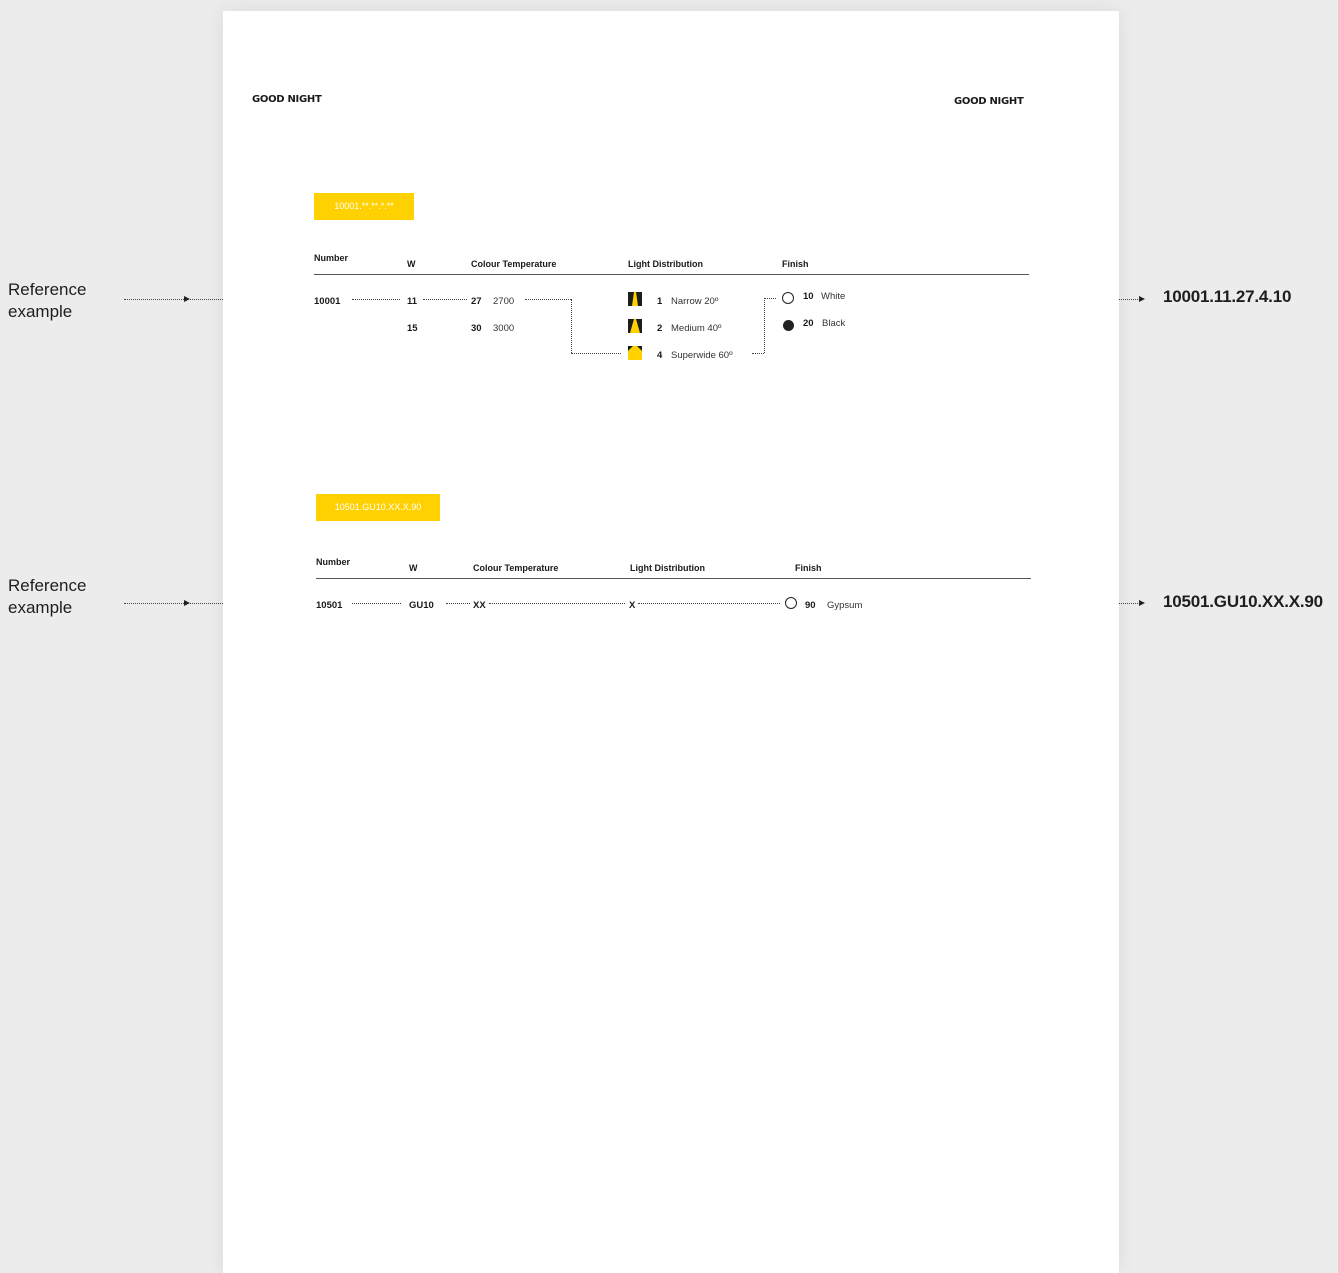 The image size is (1338, 1273). Describe the element at coordinates (378, 507) in the screenshot. I see `product-code-badge-2: 10501.GU10.XX.X.90` at that location.